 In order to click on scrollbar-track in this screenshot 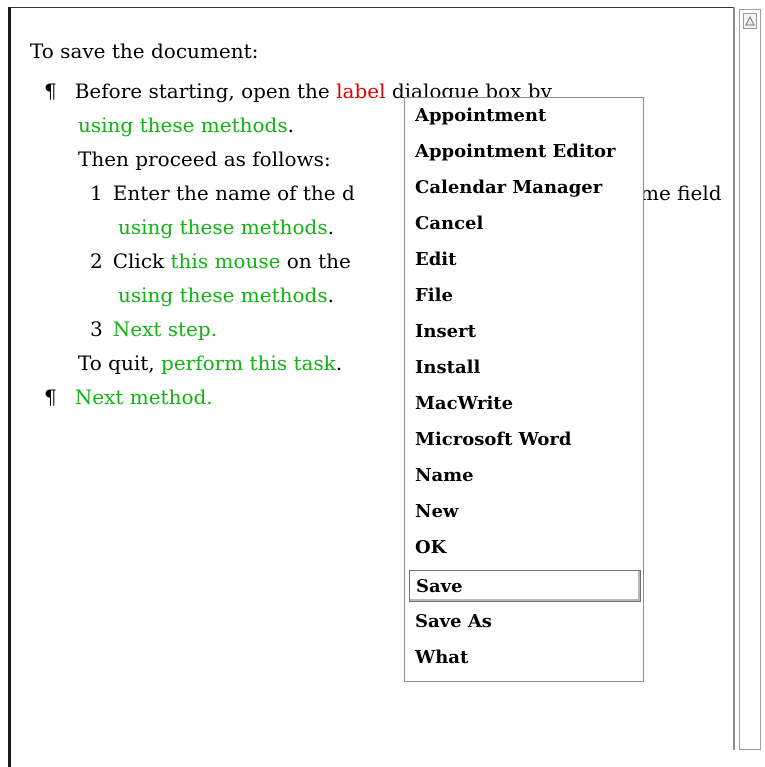, I will do `click(750, 379)`.